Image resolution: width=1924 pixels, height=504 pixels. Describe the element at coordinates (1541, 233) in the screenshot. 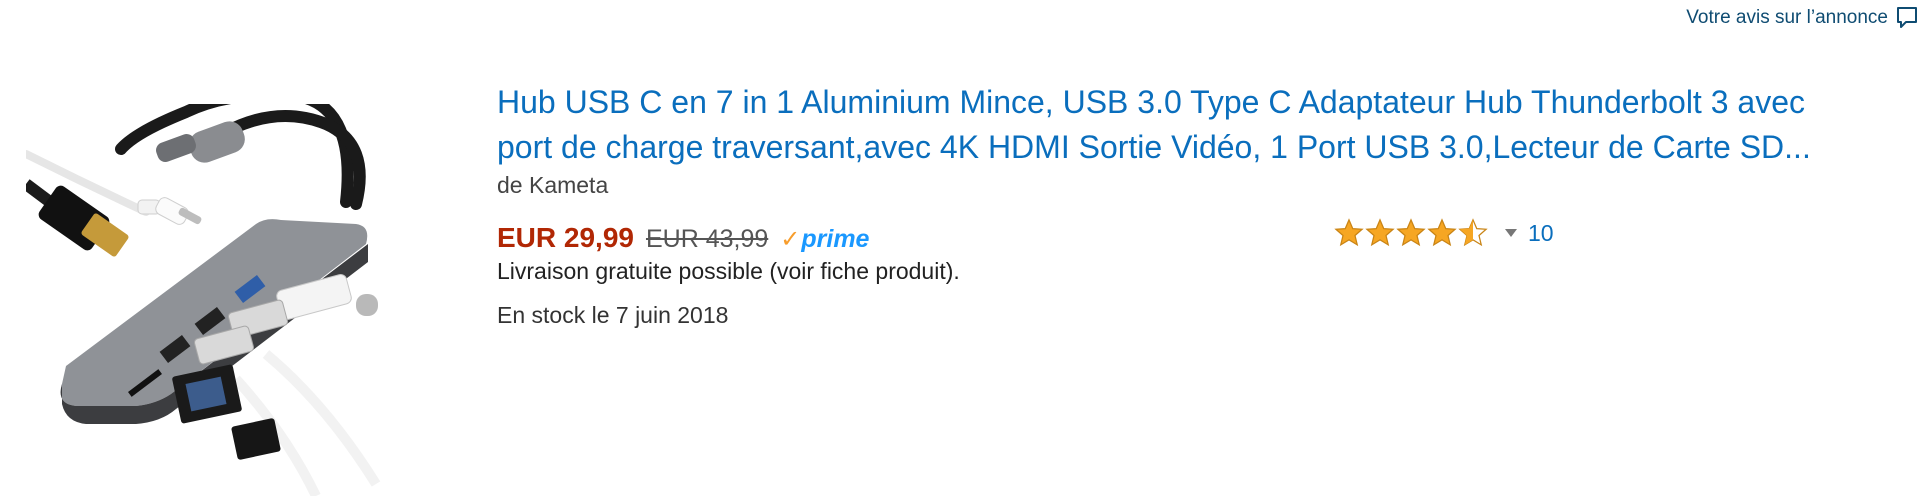

I see `review-count-link: 10` at that location.